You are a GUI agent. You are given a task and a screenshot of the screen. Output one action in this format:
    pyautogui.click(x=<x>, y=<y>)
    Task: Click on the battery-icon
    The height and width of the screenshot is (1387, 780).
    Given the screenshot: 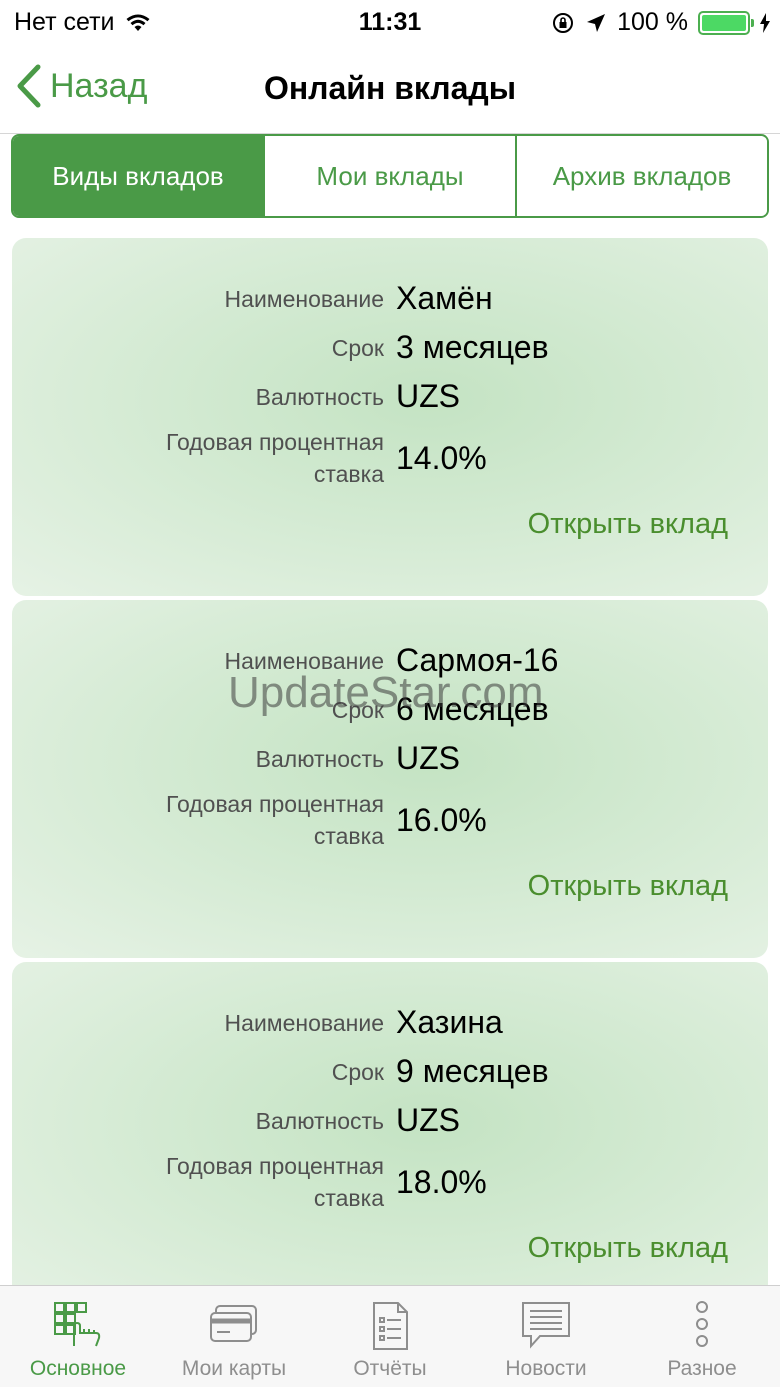 What is the action you would take?
    pyautogui.click(x=726, y=22)
    